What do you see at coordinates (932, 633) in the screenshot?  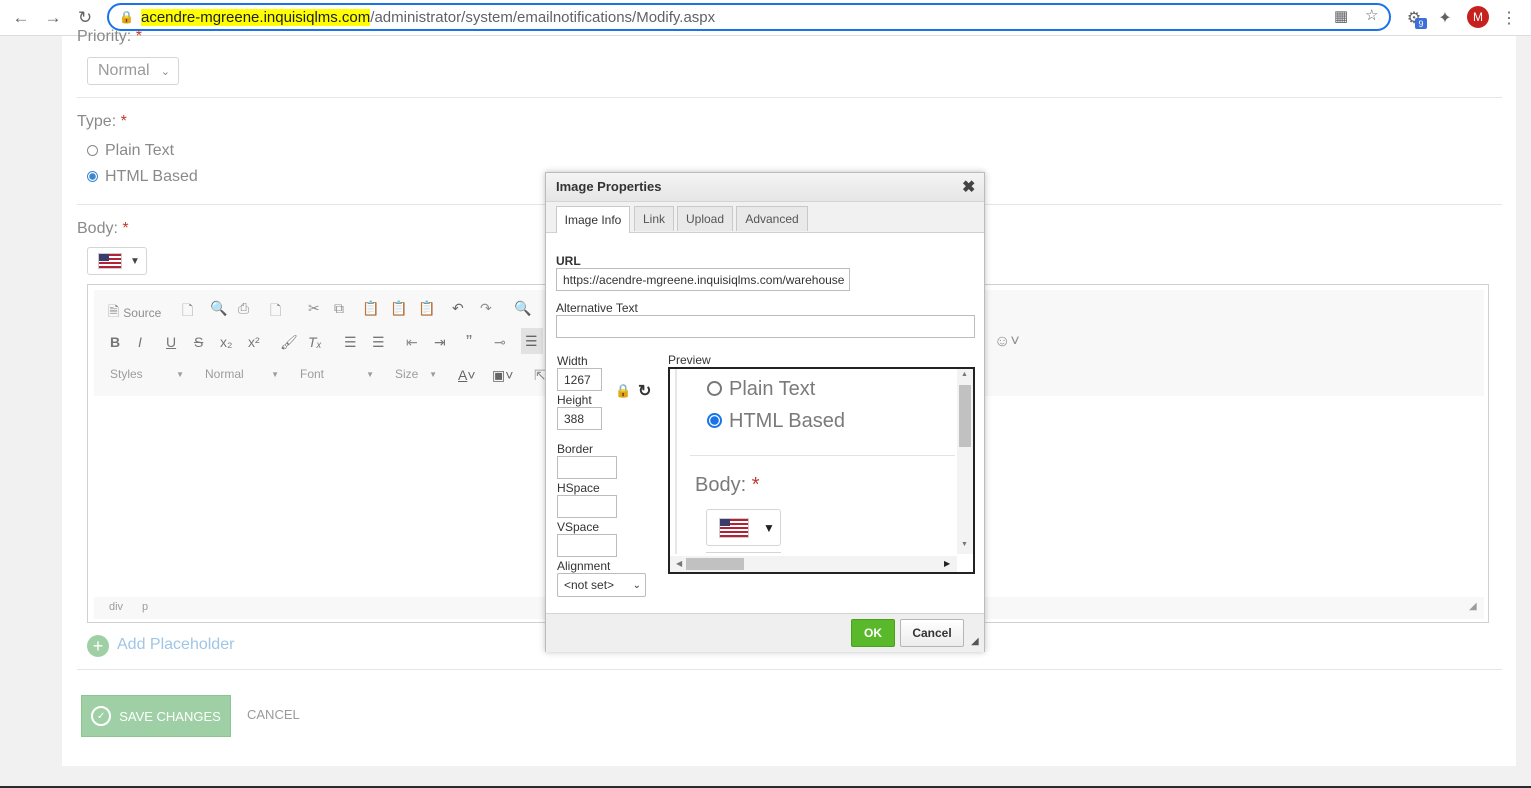 I see `dialog-cancel-button: Cancel` at bounding box center [932, 633].